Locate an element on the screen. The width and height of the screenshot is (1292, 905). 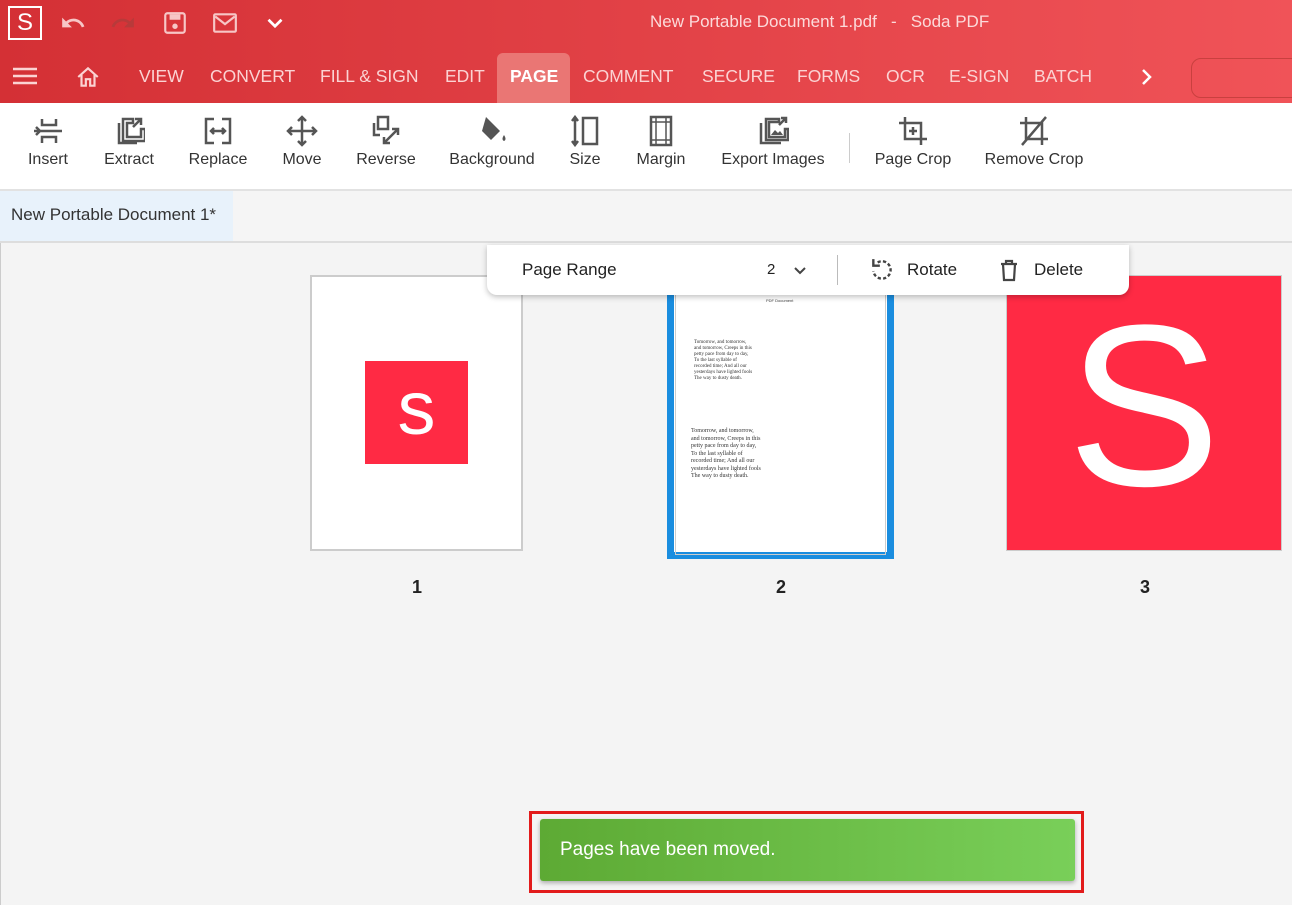
move-label: Move is located at coordinates (302, 159).